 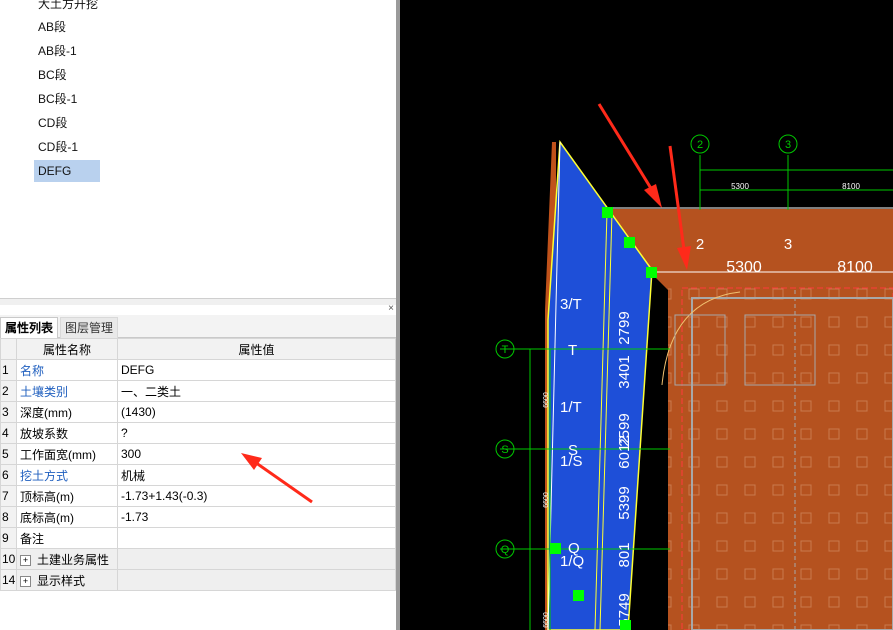 What do you see at coordinates (624, 502) in the screenshot?
I see `dim-text-vertical: 5399` at bounding box center [624, 502].